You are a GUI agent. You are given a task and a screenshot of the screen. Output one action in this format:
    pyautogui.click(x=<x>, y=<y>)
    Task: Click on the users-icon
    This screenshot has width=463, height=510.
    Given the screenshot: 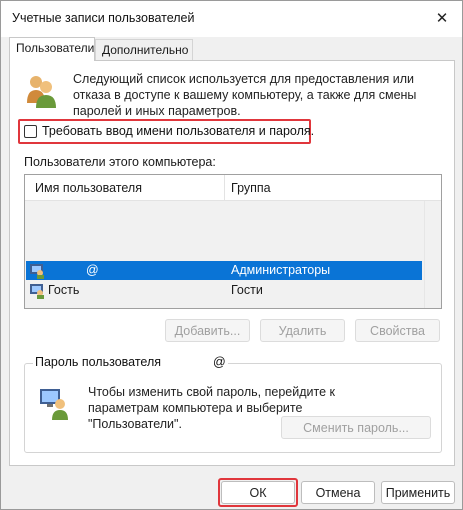 What is the action you would take?
    pyautogui.click(x=41, y=92)
    